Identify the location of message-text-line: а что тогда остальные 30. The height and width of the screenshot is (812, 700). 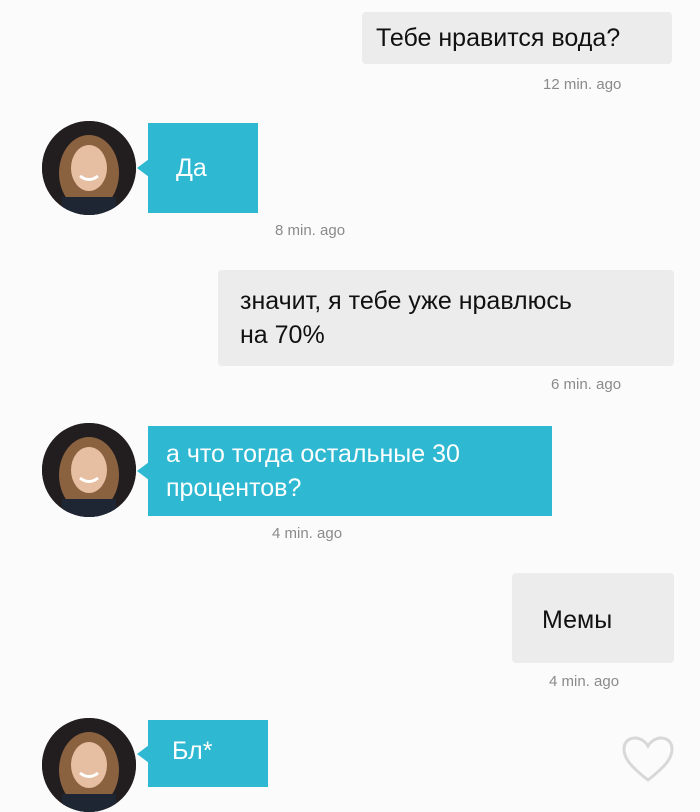
(313, 454).